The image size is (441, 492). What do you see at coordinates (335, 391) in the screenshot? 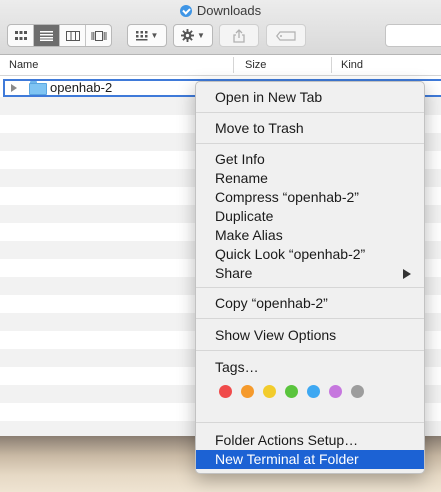
I see `tag-color-purple` at bounding box center [335, 391].